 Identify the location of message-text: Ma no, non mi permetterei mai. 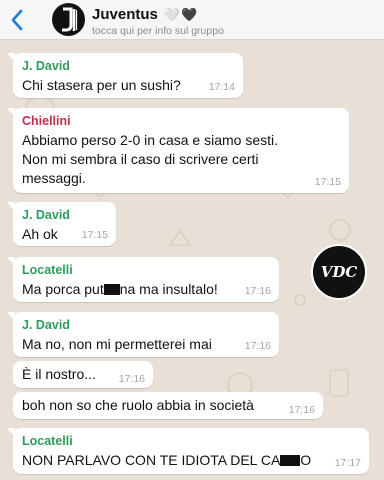
(117, 344).